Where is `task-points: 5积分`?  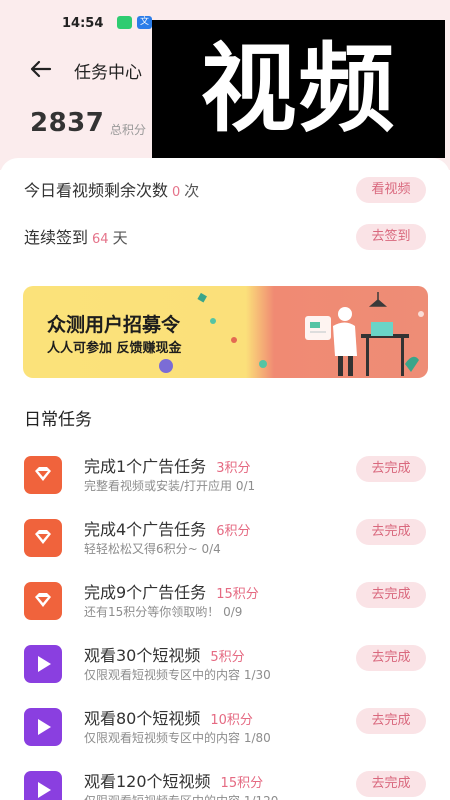 task-points: 5积分 is located at coordinates (227, 657).